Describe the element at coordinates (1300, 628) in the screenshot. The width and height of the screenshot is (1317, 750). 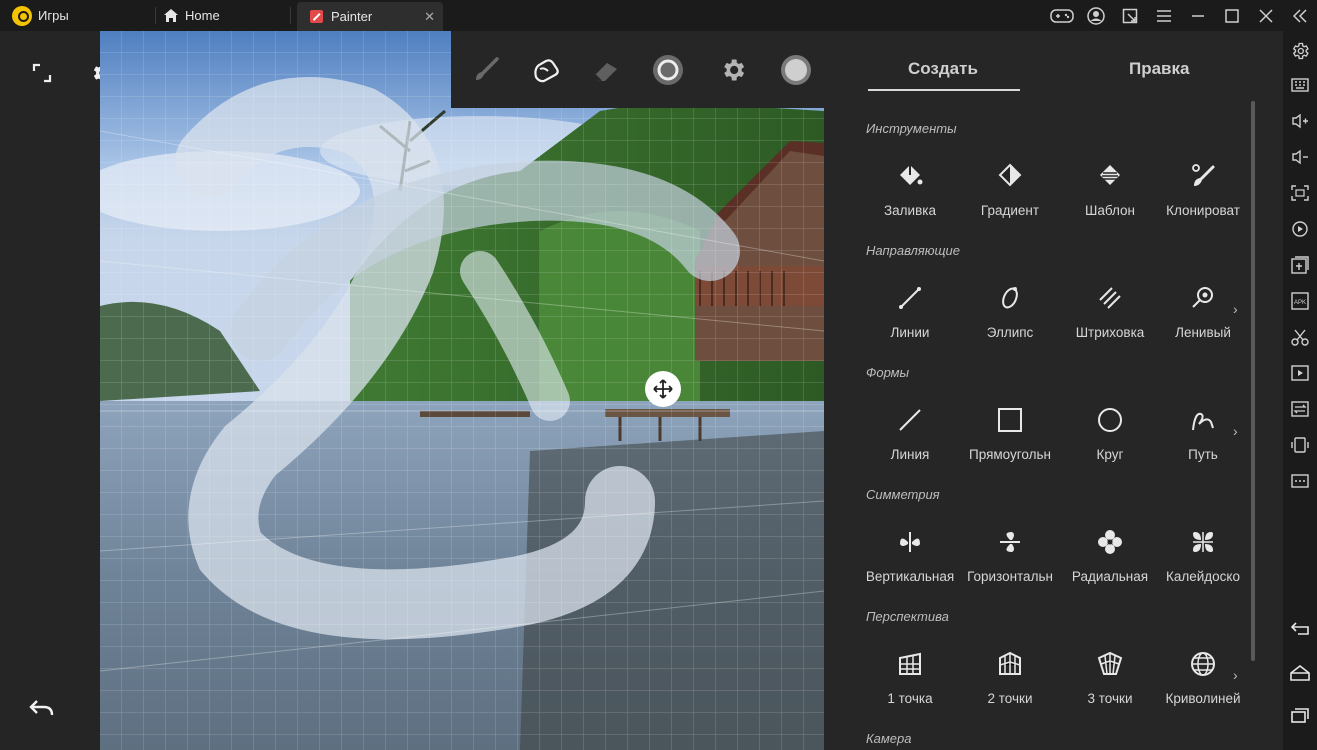
I see `back-icon` at that location.